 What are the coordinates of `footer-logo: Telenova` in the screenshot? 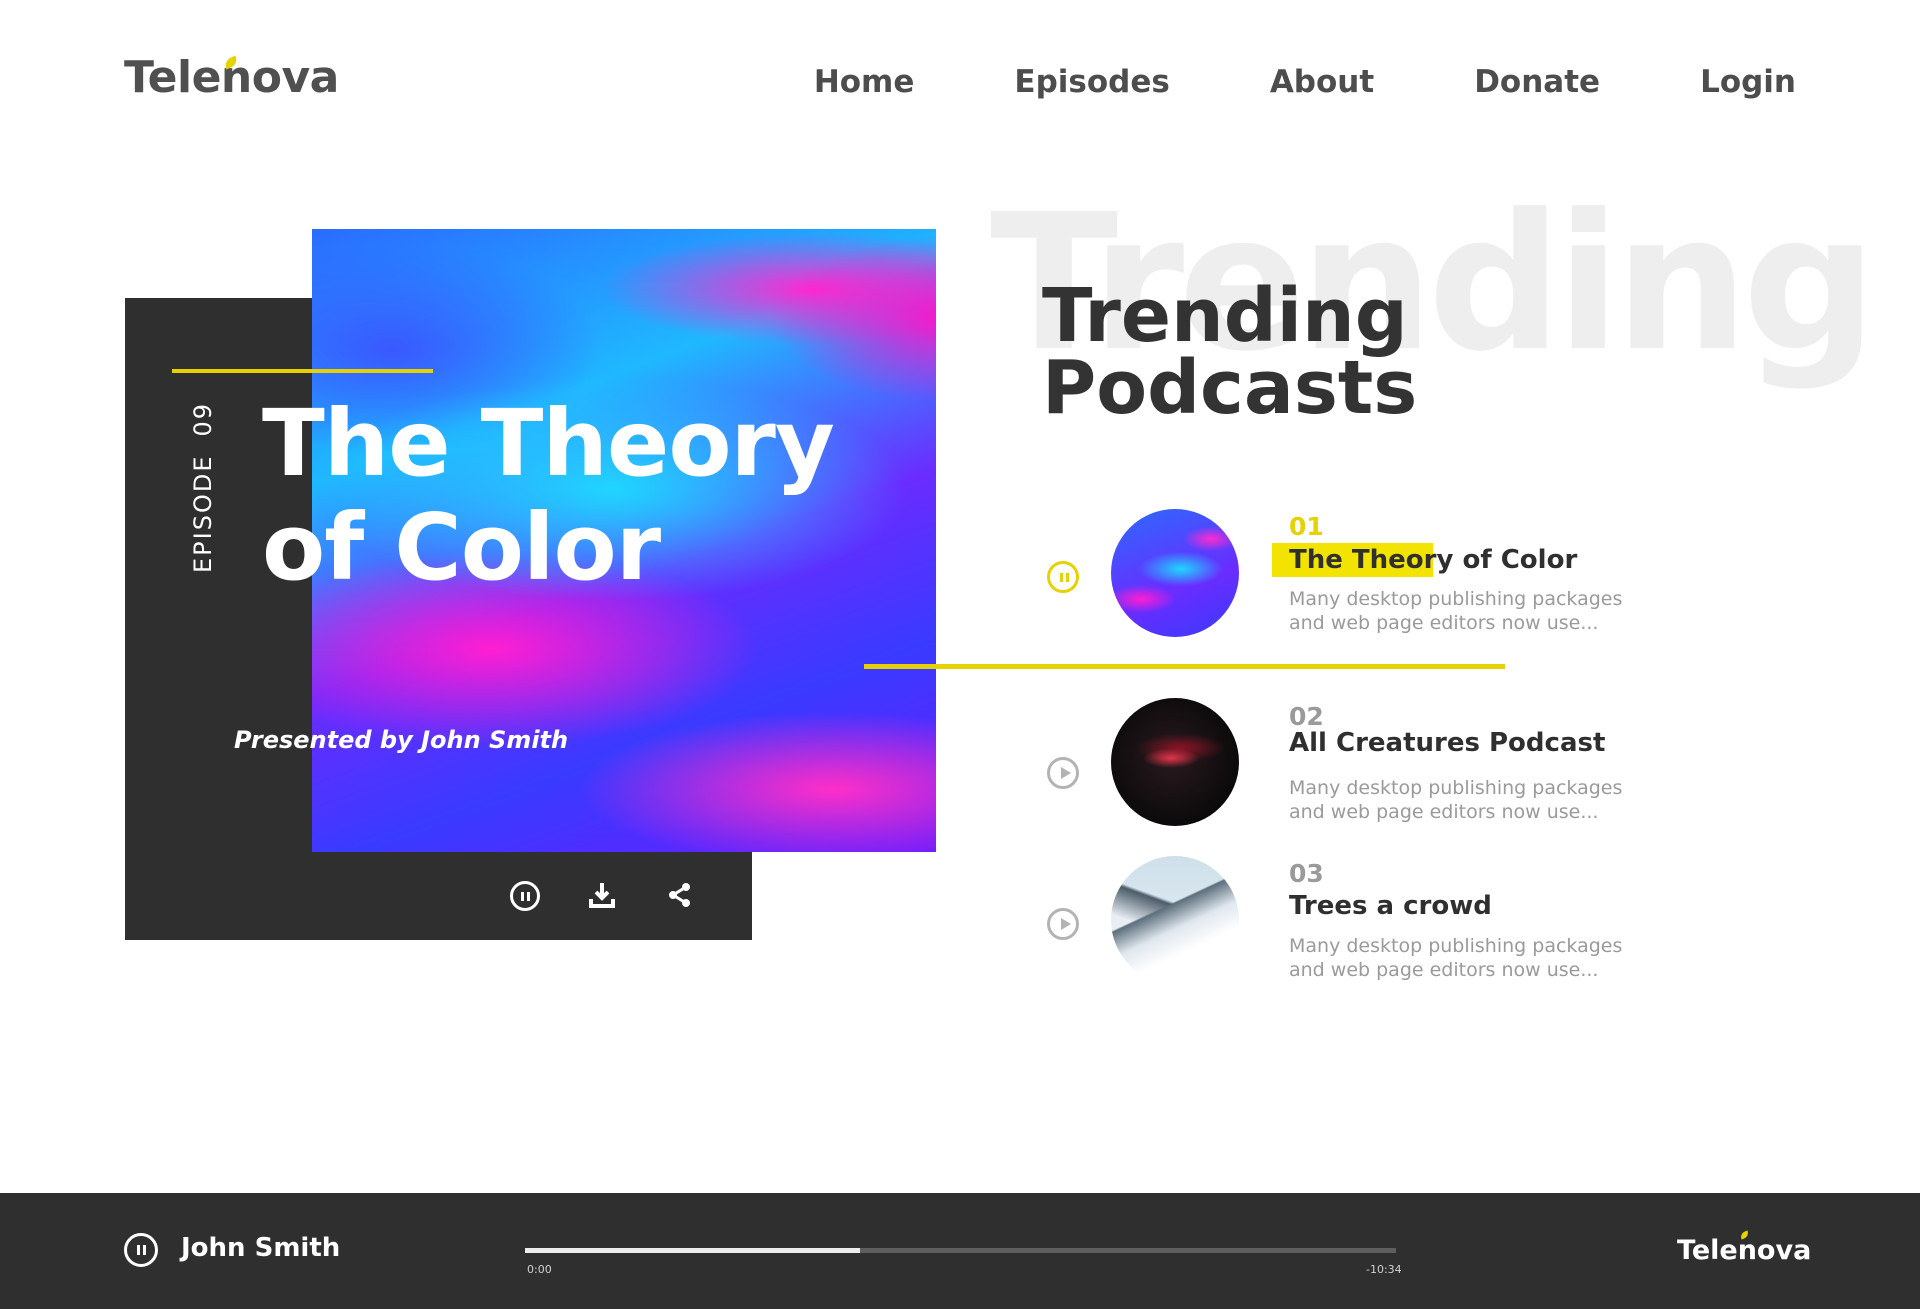 It's located at (1744, 1248).